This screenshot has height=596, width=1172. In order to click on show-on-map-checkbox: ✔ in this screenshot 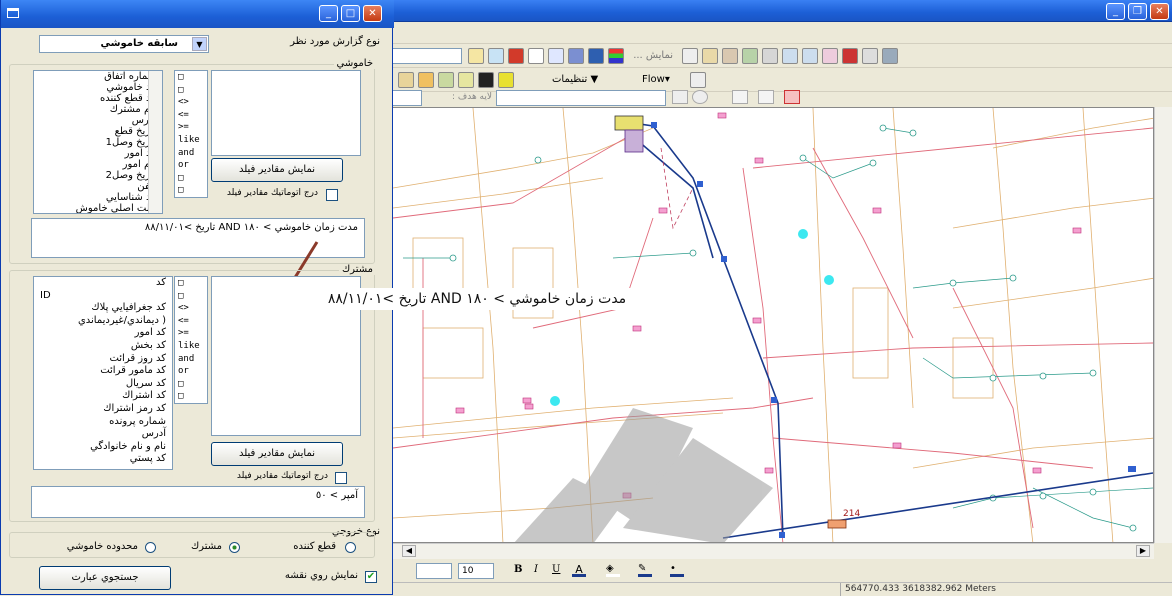, I will do `click(371, 577)`.